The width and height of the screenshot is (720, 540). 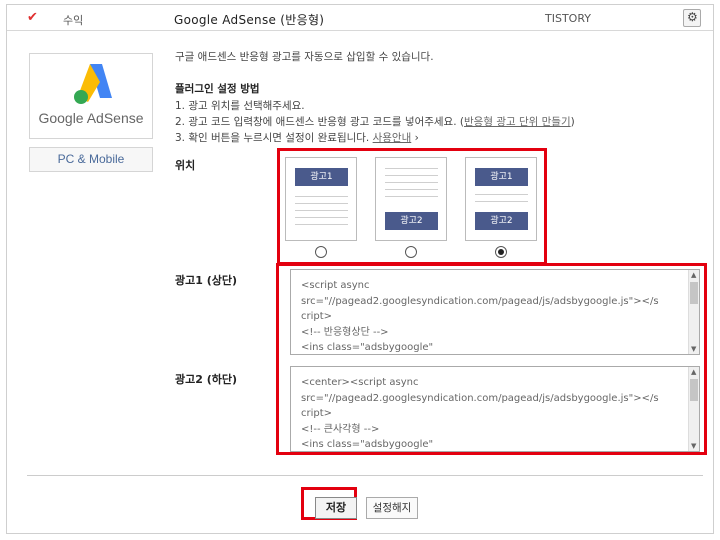 I want to click on settings-button: ⚙, so click(x=692, y=18).